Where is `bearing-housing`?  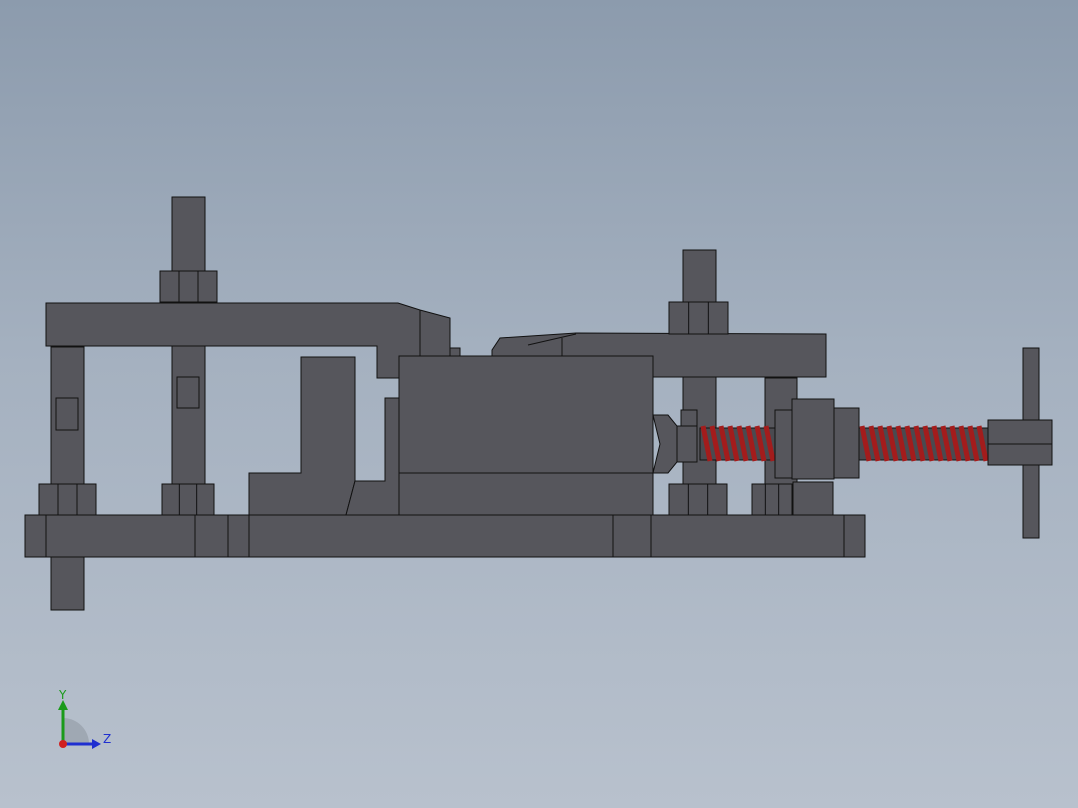
bearing-housing is located at coordinates (813, 439).